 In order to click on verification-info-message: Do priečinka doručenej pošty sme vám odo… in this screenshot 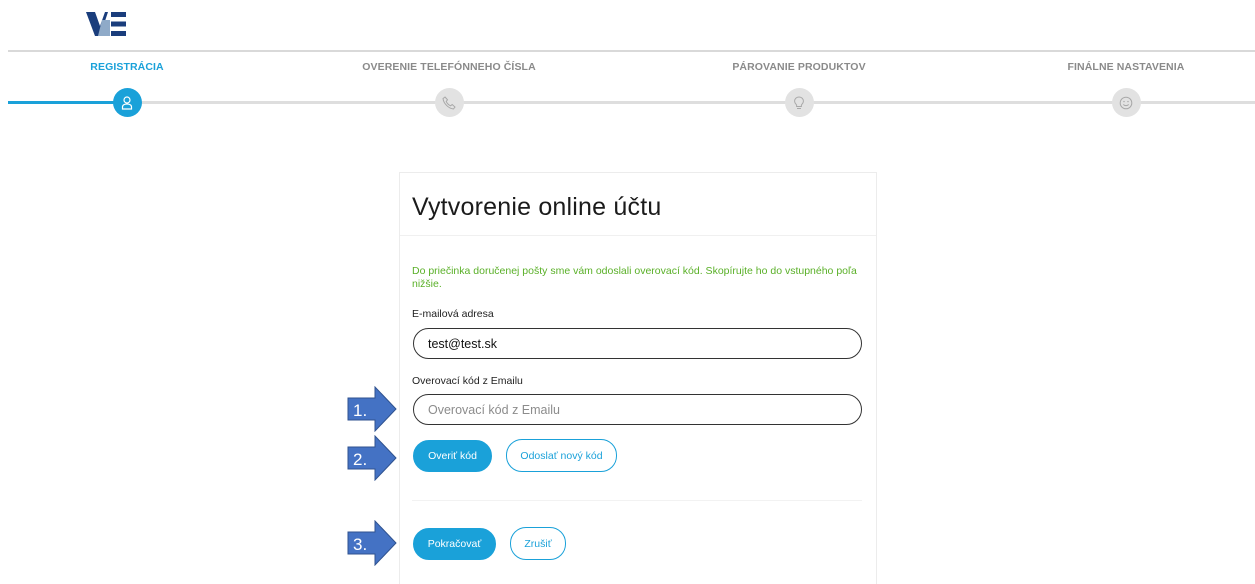, I will do `click(634, 277)`.